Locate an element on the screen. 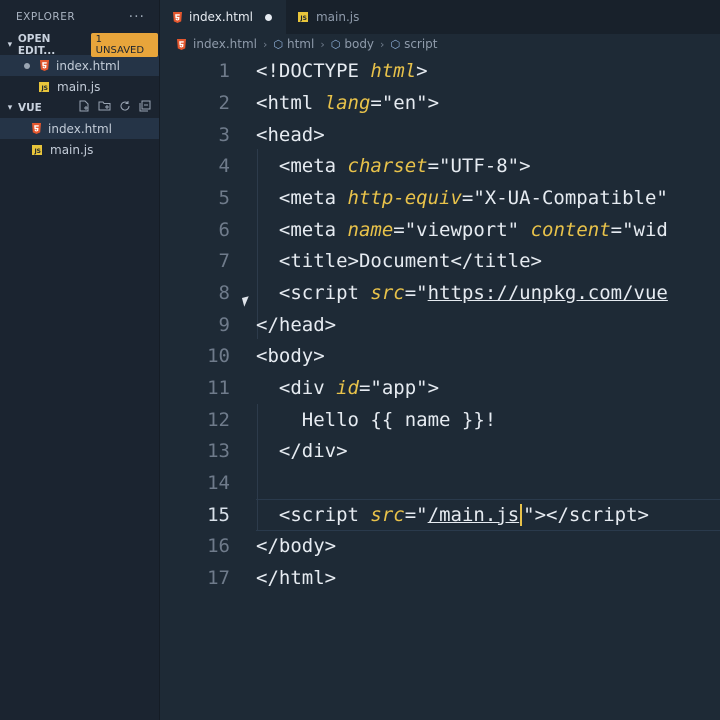 Image resolution: width=720 pixels, height=720 pixels. code-line: 12 Hello {{ name }}! is located at coordinates (328, 420).